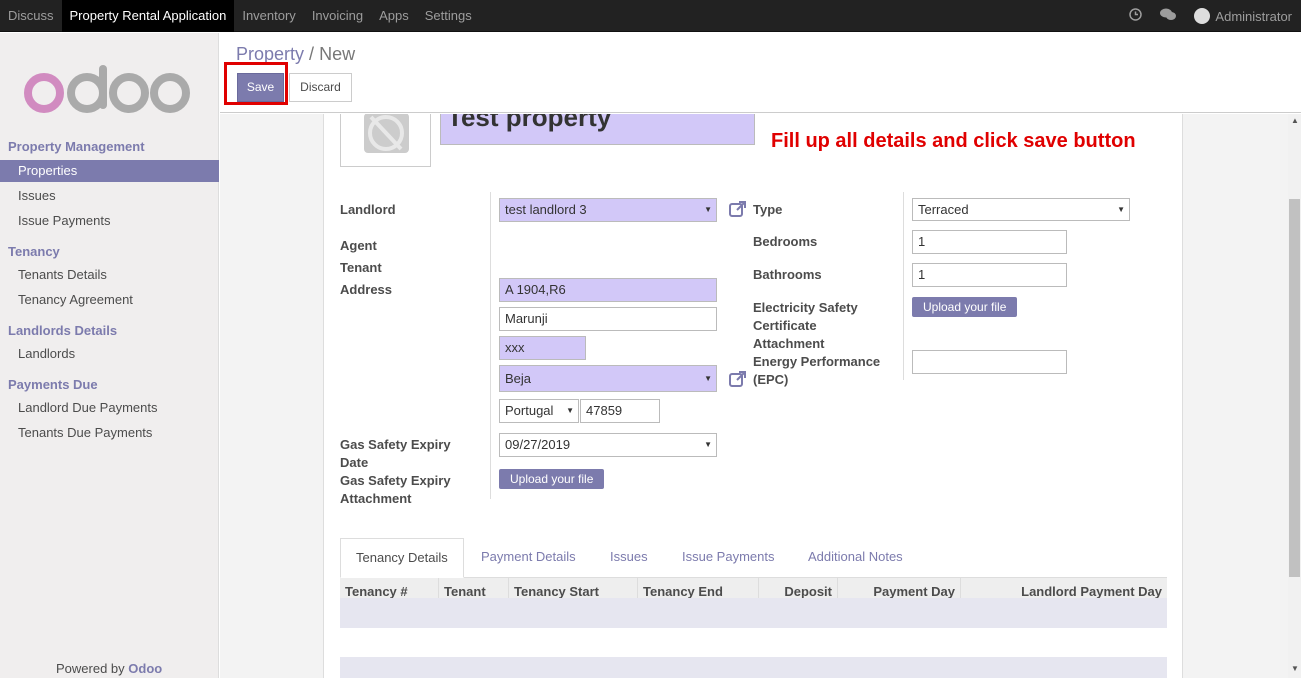  Describe the element at coordinates (394, 16) in the screenshot. I see `menu-apps: Apps` at that location.